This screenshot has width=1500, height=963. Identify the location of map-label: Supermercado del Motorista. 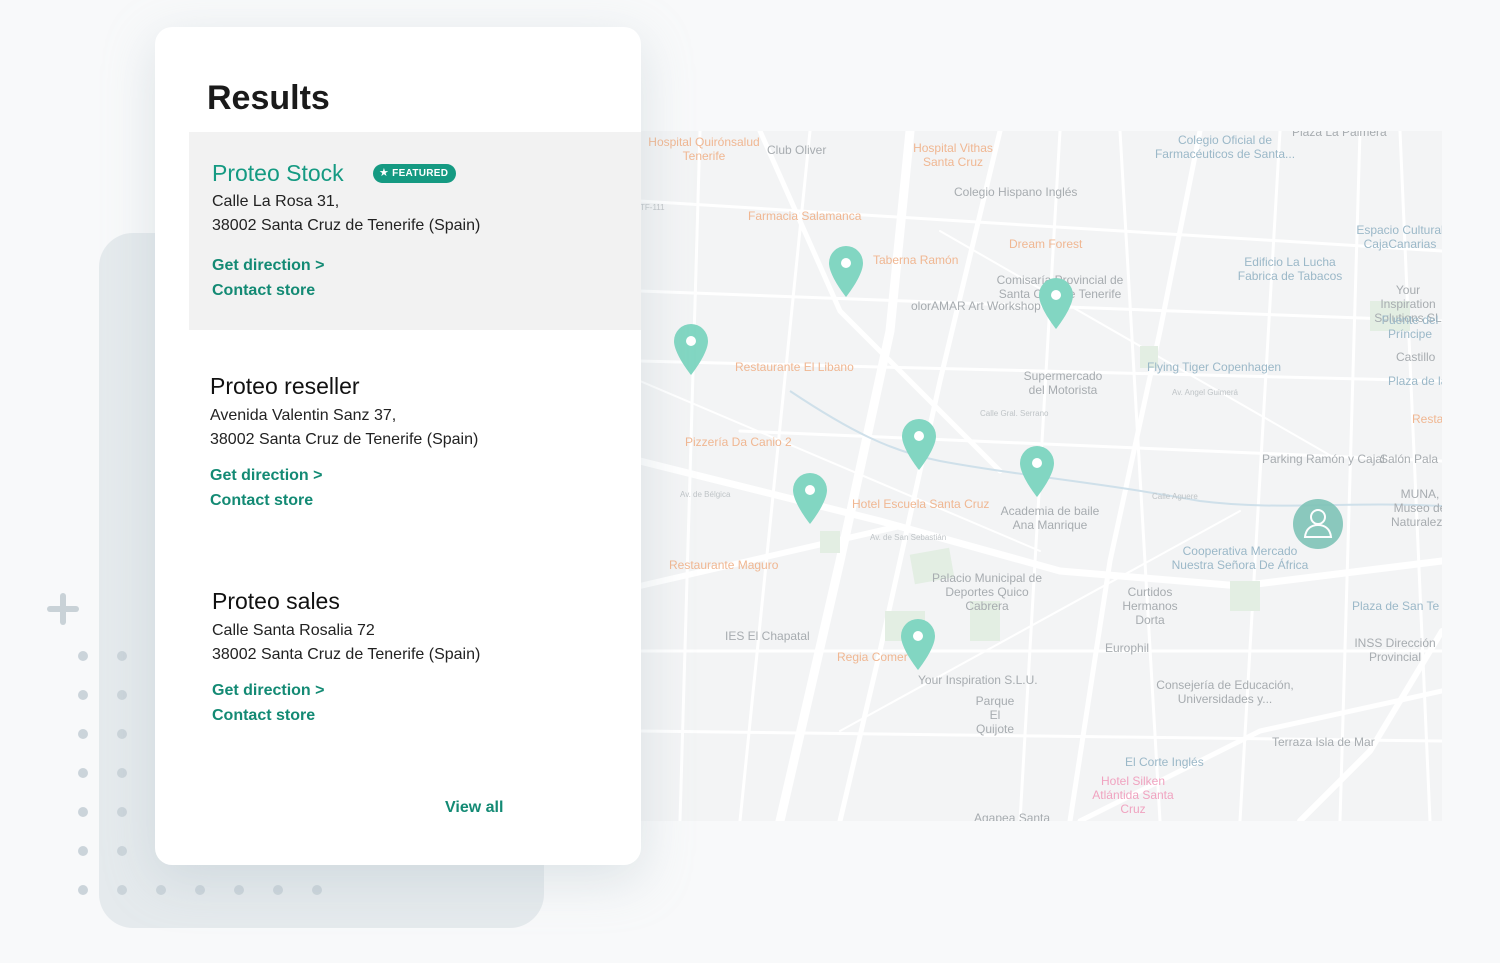
(1063, 383).